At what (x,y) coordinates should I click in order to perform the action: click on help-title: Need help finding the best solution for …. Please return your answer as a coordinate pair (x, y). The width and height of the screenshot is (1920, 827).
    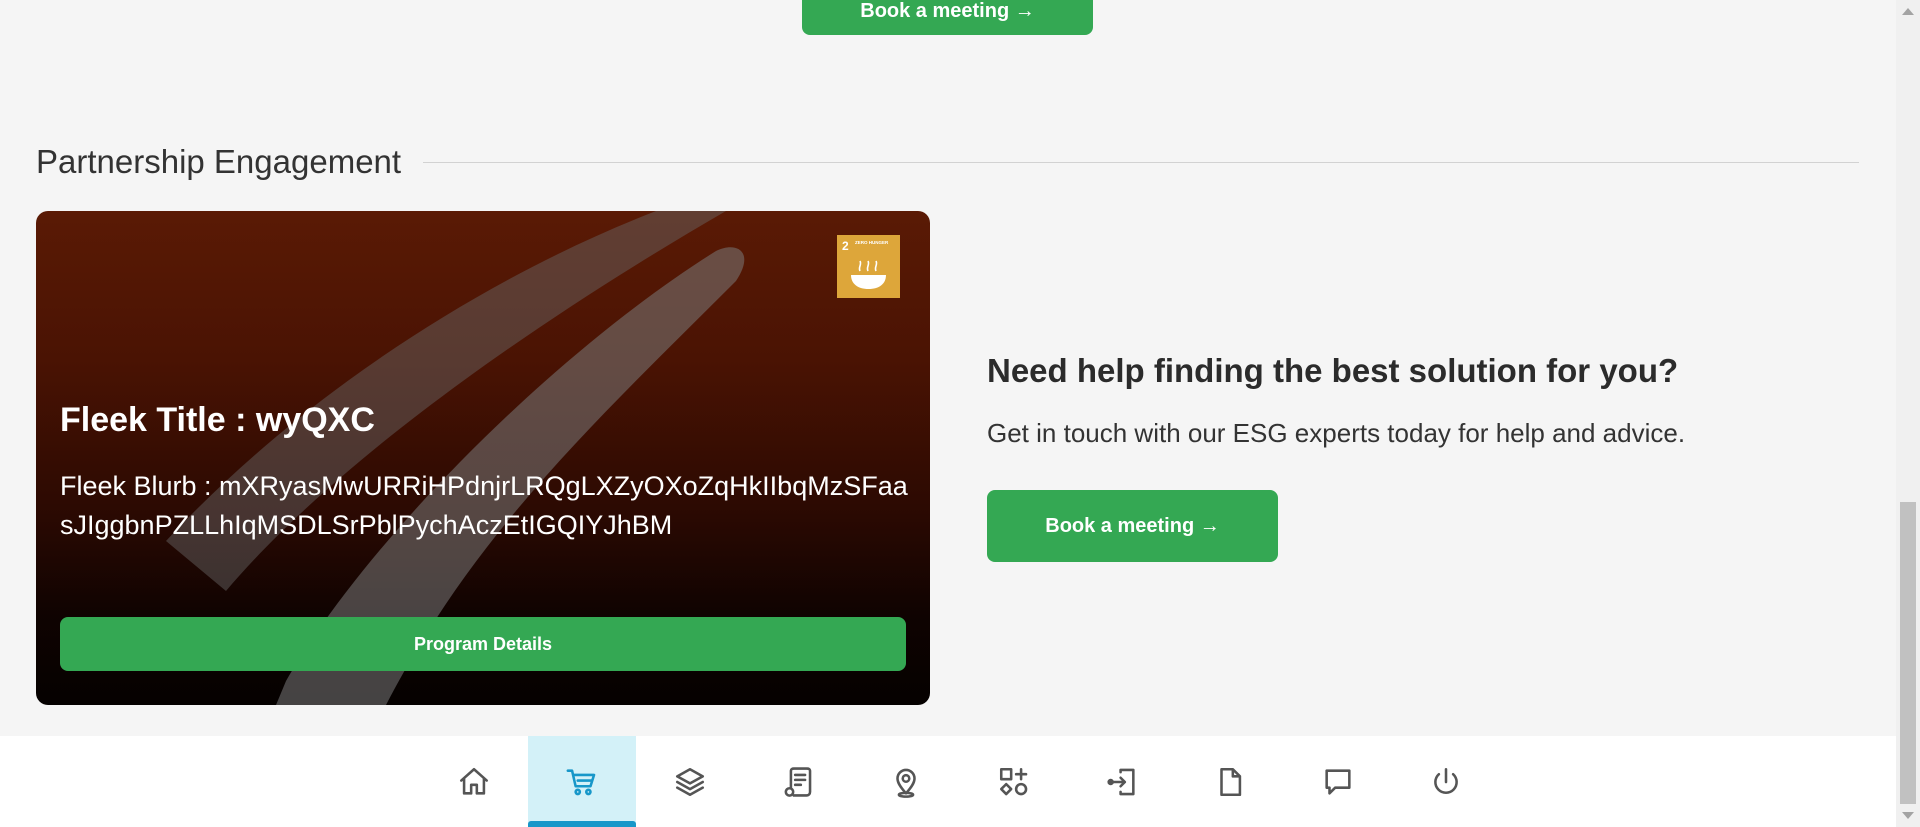
    Looking at the image, I should click on (1333, 370).